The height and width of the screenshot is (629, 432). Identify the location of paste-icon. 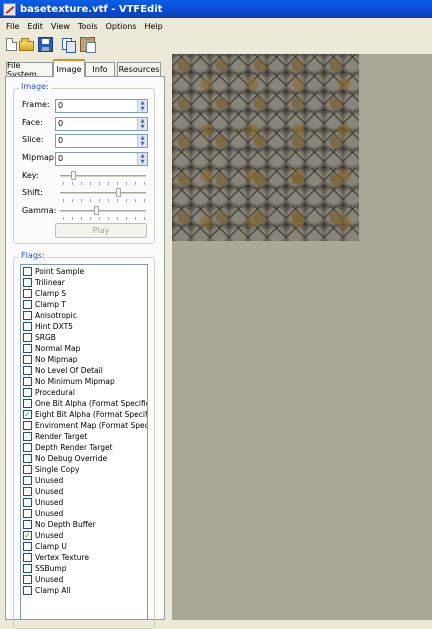
(88, 44).